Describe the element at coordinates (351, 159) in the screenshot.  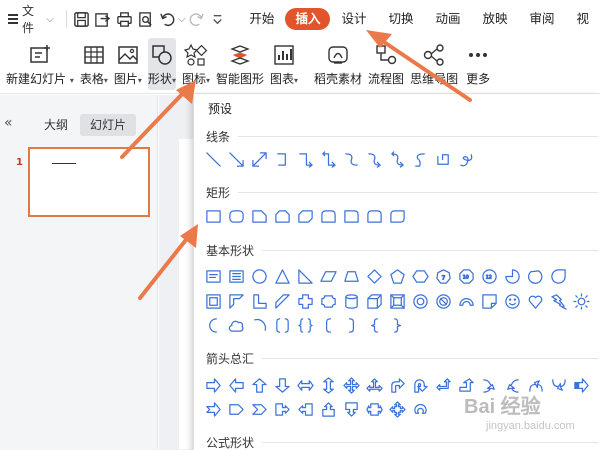
I see `shape-curved-connector` at that location.